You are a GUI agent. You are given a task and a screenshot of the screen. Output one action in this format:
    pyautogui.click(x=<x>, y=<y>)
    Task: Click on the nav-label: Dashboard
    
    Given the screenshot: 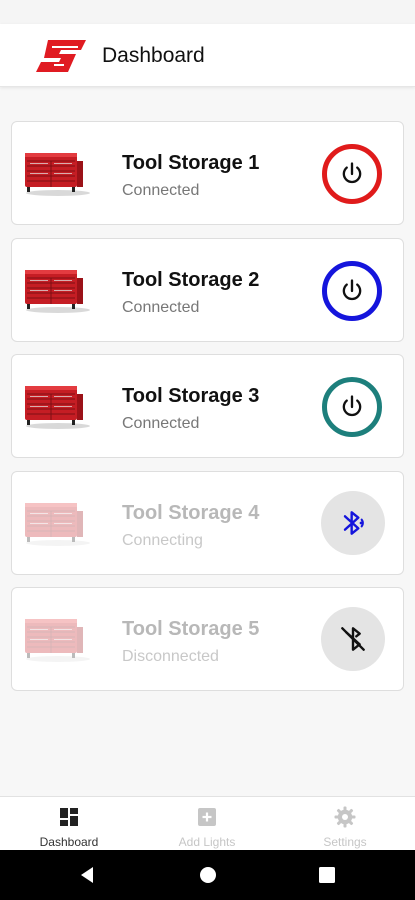 What is the action you would take?
    pyautogui.click(x=69, y=842)
    